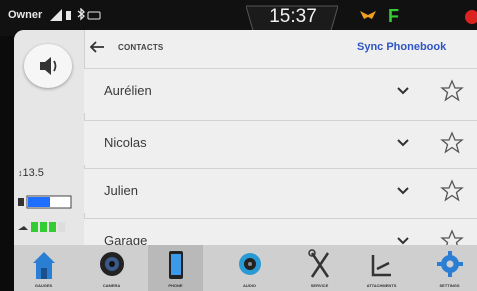 This screenshot has width=477, height=291. Describe the element at coordinates (97, 47) in the screenshot. I see `back-arrow-icon` at that location.